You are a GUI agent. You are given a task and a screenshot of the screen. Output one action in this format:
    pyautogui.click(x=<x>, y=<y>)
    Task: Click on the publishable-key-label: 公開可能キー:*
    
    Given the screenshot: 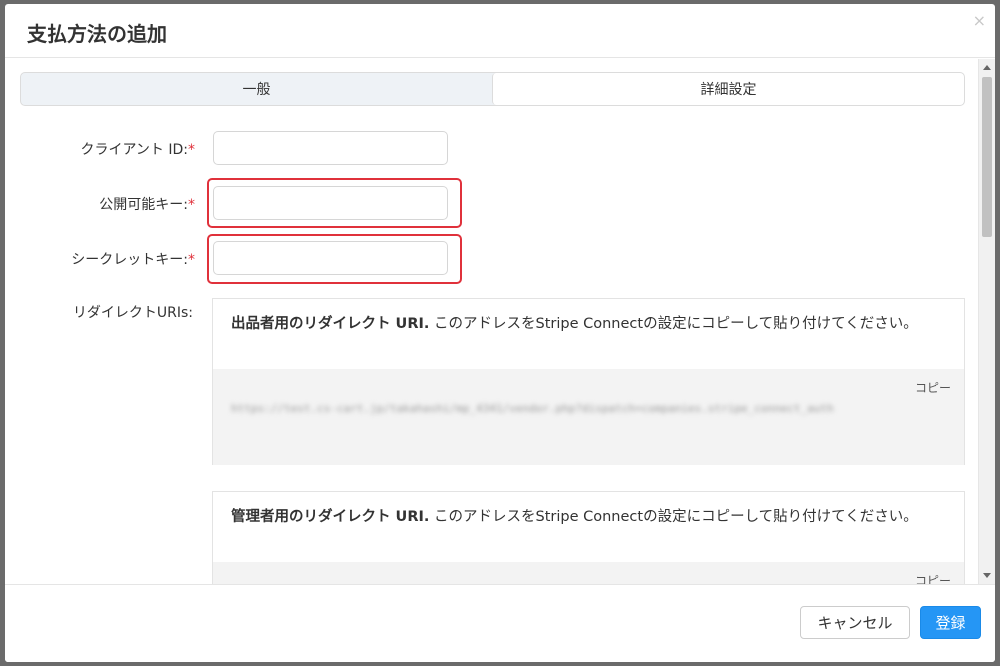 What is the action you would take?
    pyautogui.click(x=147, y=205)
    